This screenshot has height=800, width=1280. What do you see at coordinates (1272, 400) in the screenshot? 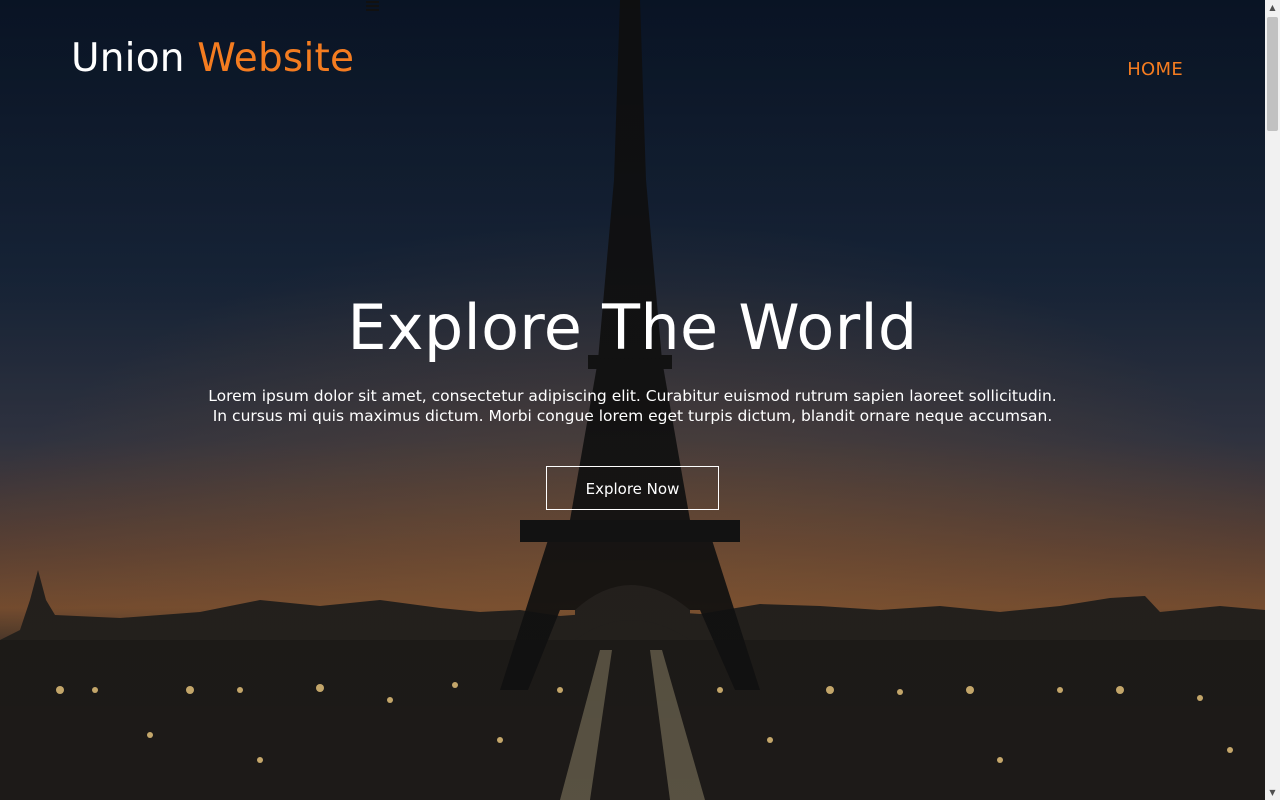
I see `vertical-scrollbar: ▲ ▼` at bounding box center [1272, 400].